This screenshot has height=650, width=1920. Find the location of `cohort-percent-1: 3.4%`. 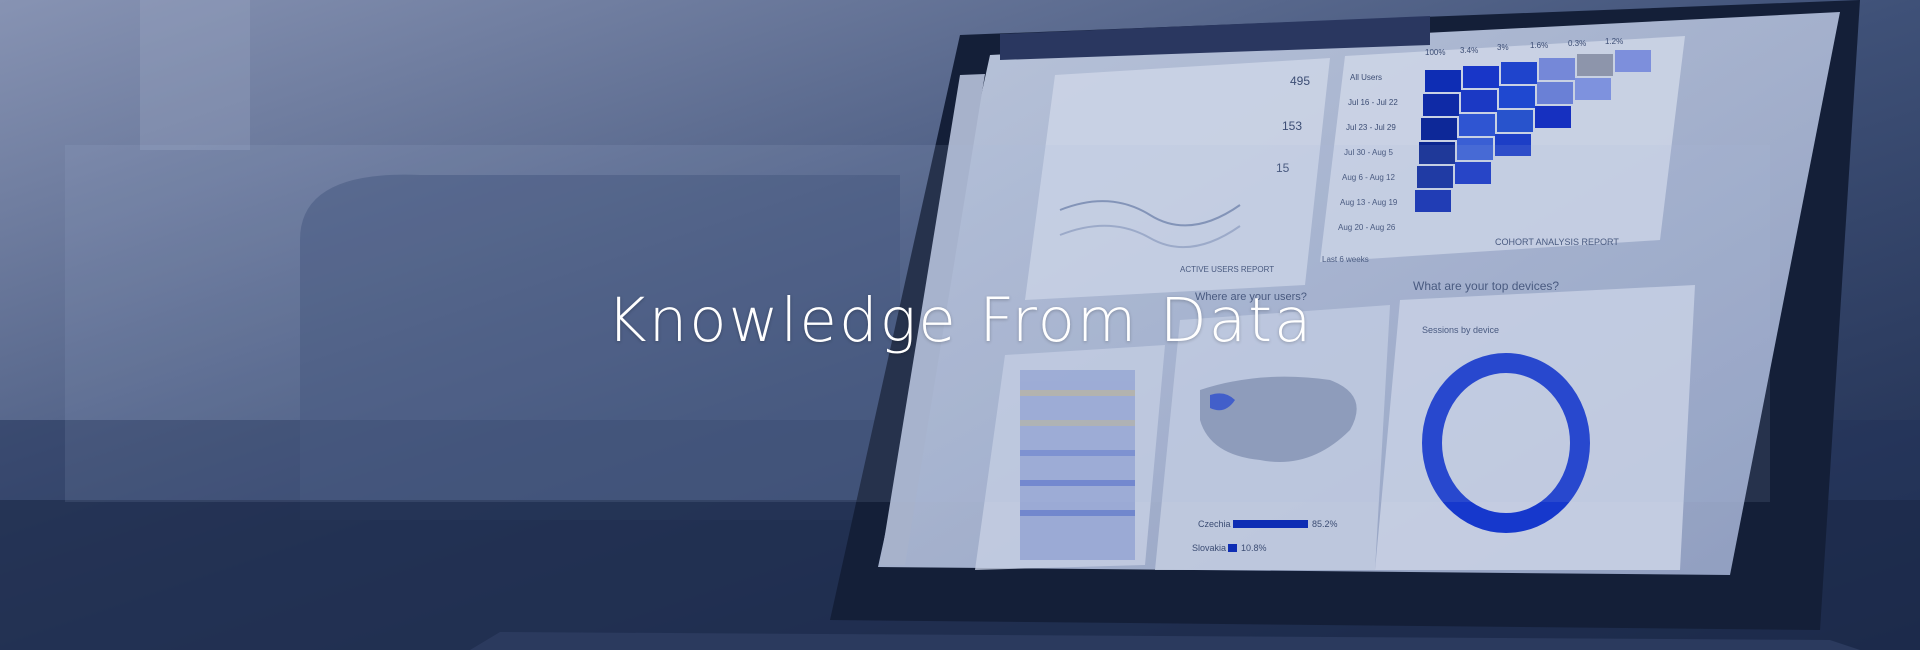

cohort-percent-1: 3.4% is located at coordinates (1469, 50).